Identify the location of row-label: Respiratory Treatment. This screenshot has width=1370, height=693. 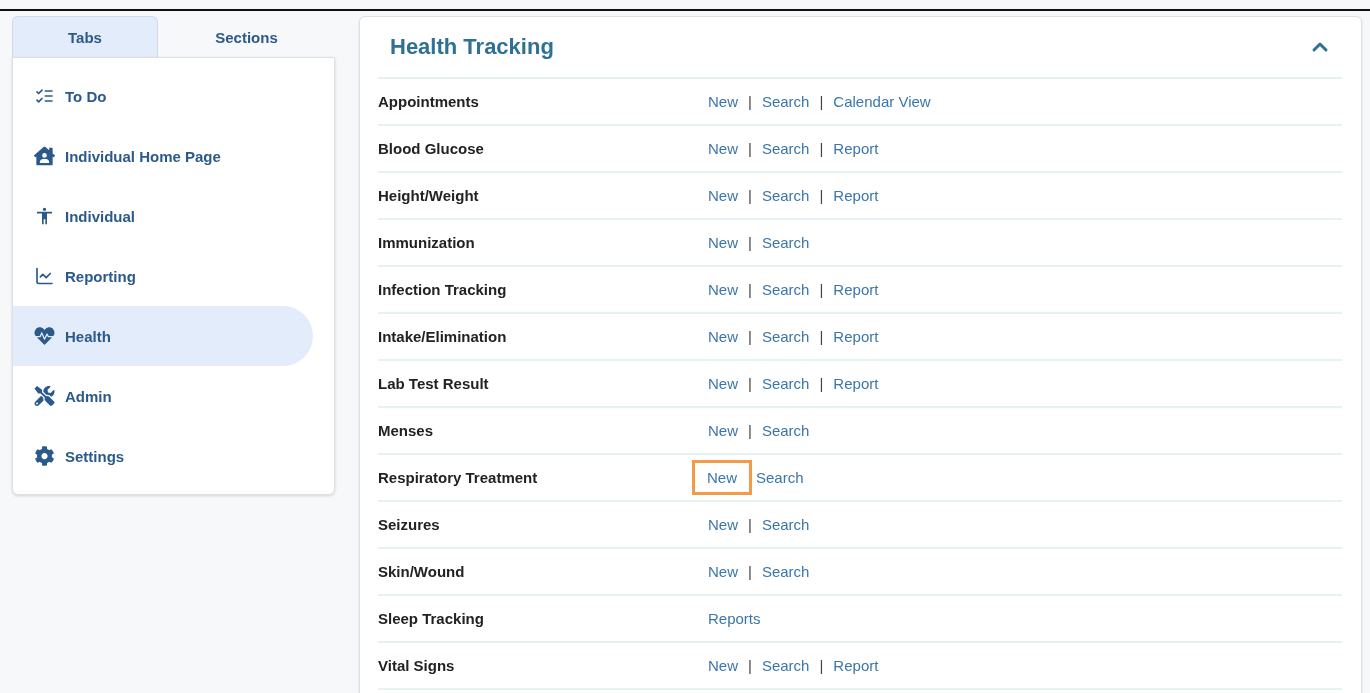
(458, 477).